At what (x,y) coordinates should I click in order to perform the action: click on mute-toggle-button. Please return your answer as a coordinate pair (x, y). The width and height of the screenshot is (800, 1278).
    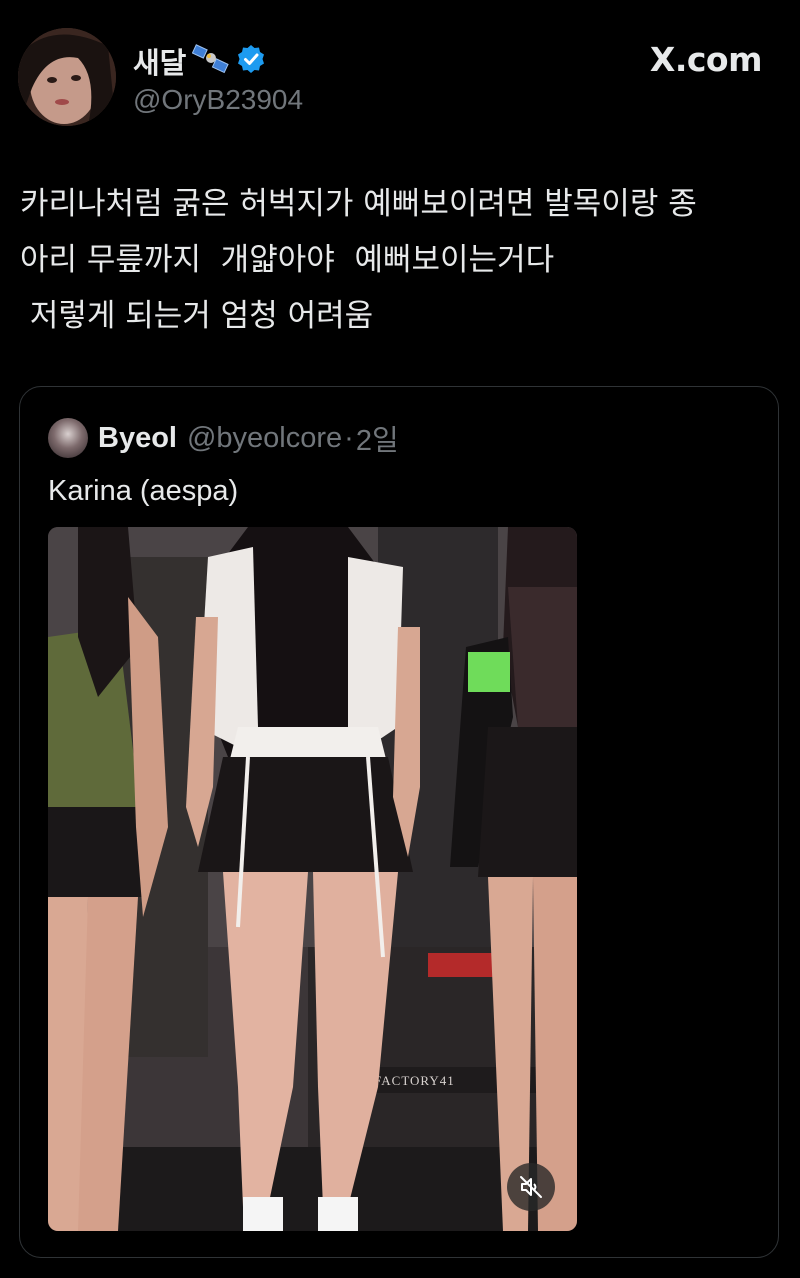
    Looking at the image, I should click on (531, 1187).